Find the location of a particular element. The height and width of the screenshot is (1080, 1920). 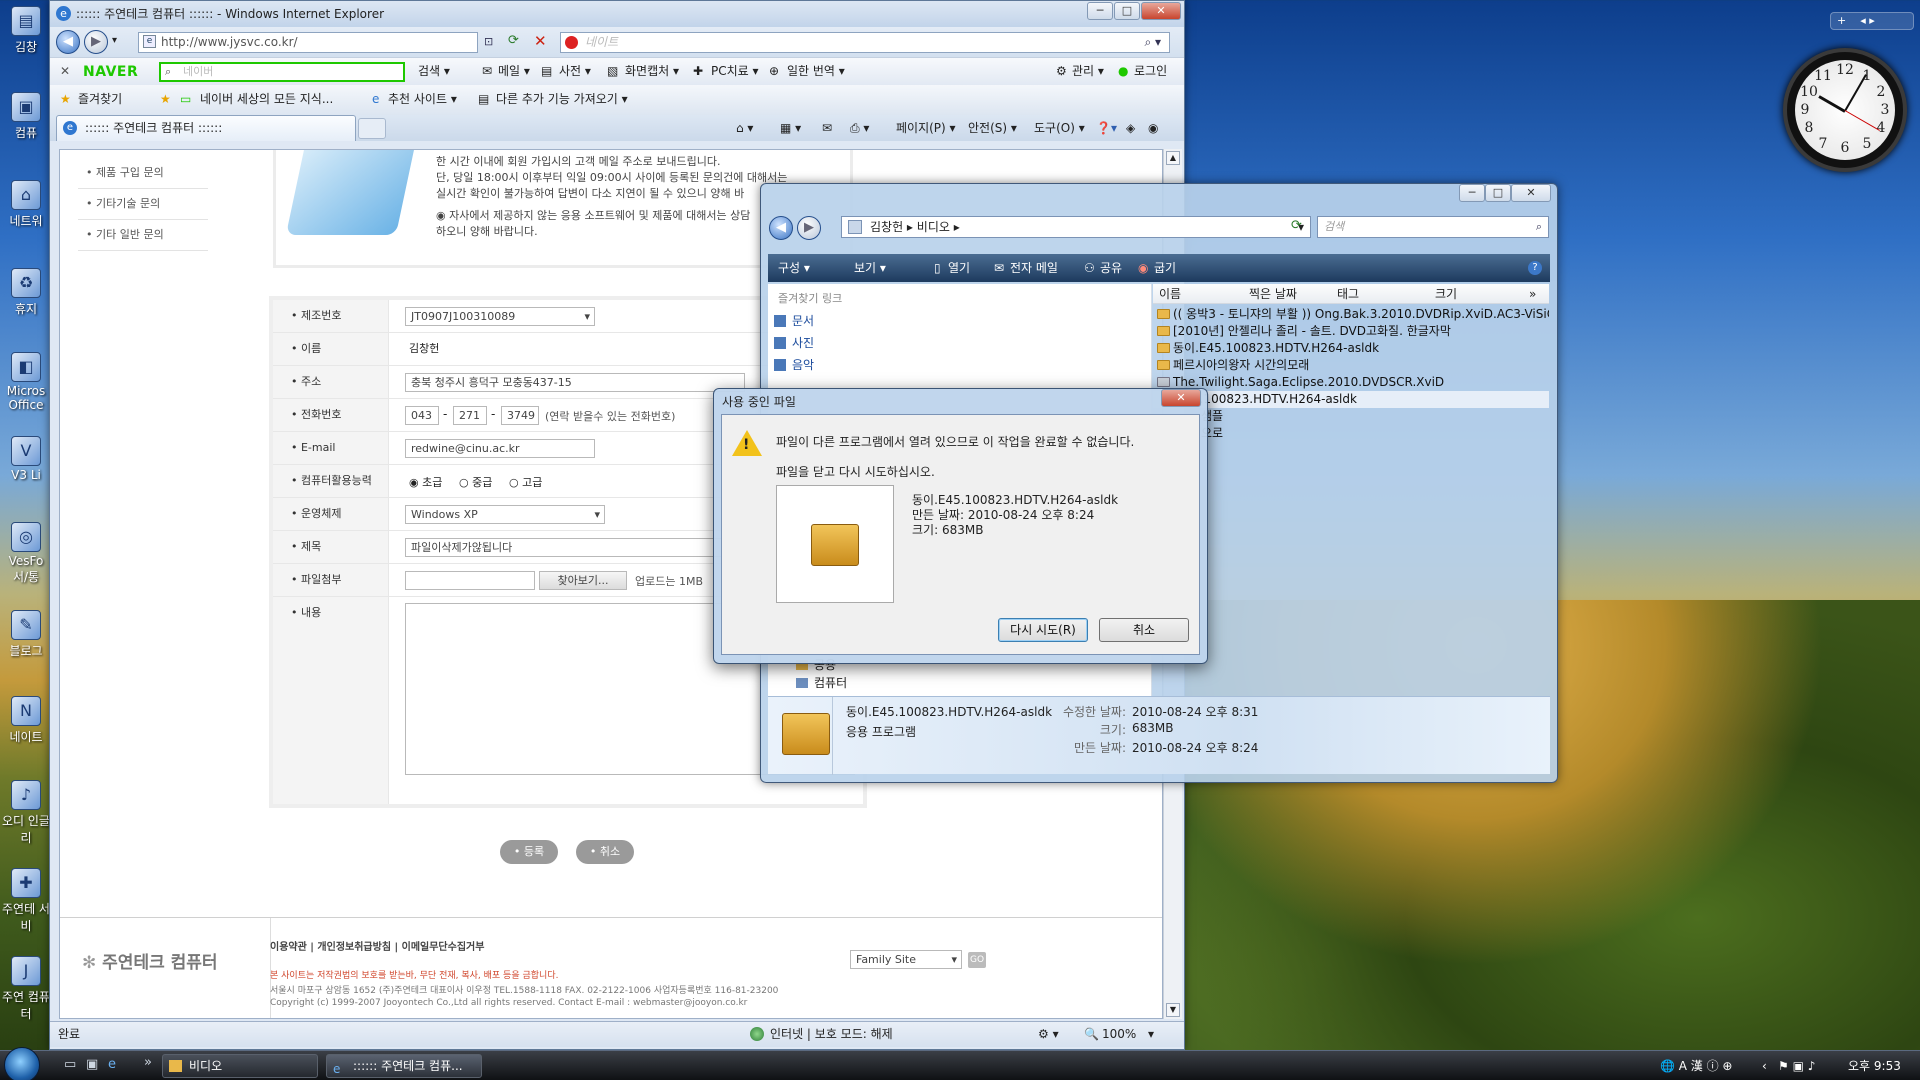

zoom-dropdown-icon: ▾ is located at coordinates (1151, 1034).